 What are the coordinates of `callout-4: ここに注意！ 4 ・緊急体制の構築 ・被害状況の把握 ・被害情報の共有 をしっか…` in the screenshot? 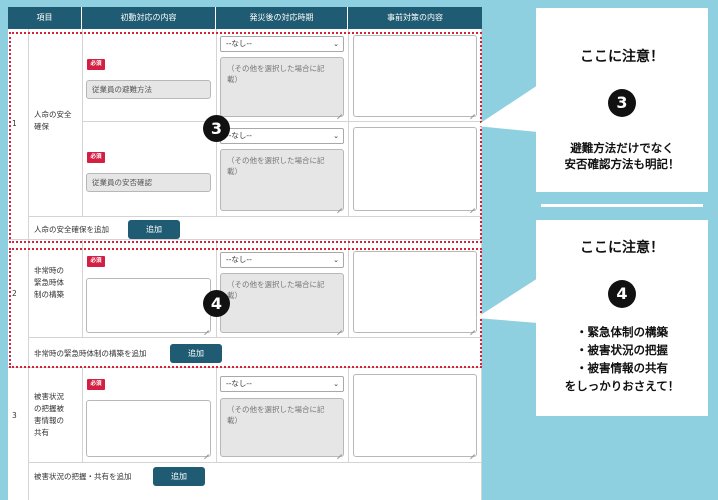 It's located at (622, 318).